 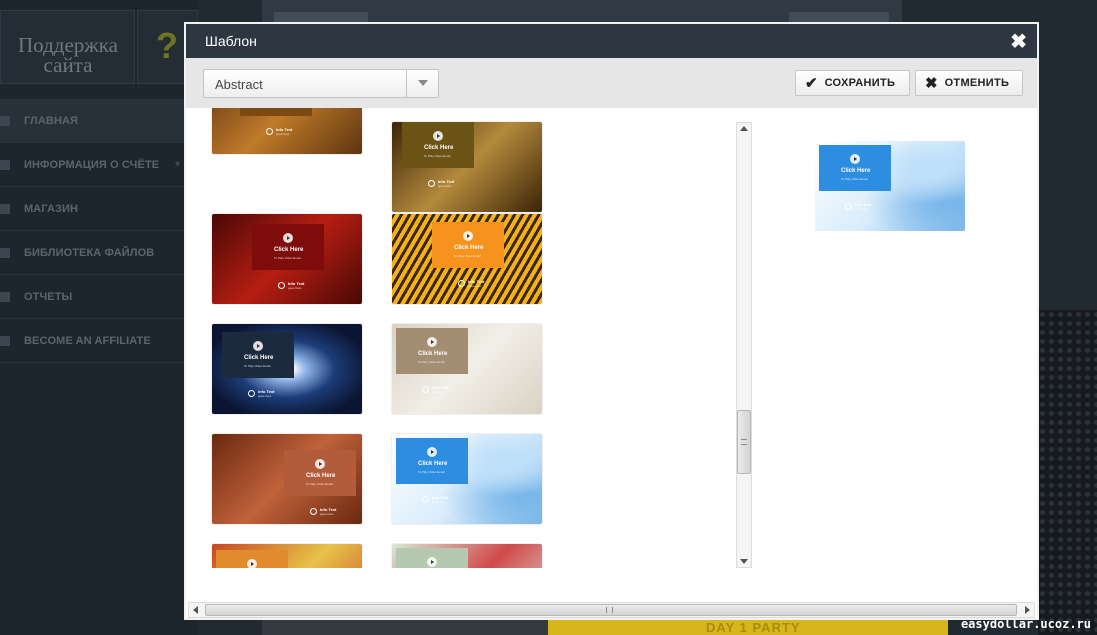 I want to click on sidebar-item-label: ГЛАВНАЯ, so click(x=51, y=120).